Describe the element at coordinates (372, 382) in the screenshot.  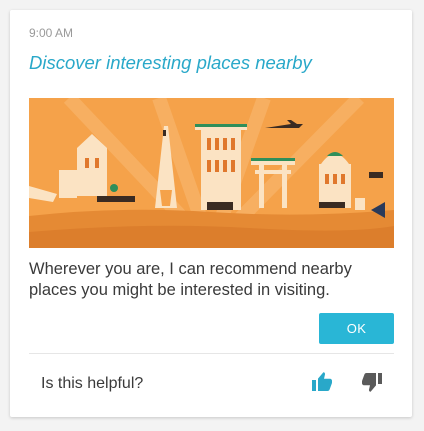
I see `thumbs-down-icon` at that location.